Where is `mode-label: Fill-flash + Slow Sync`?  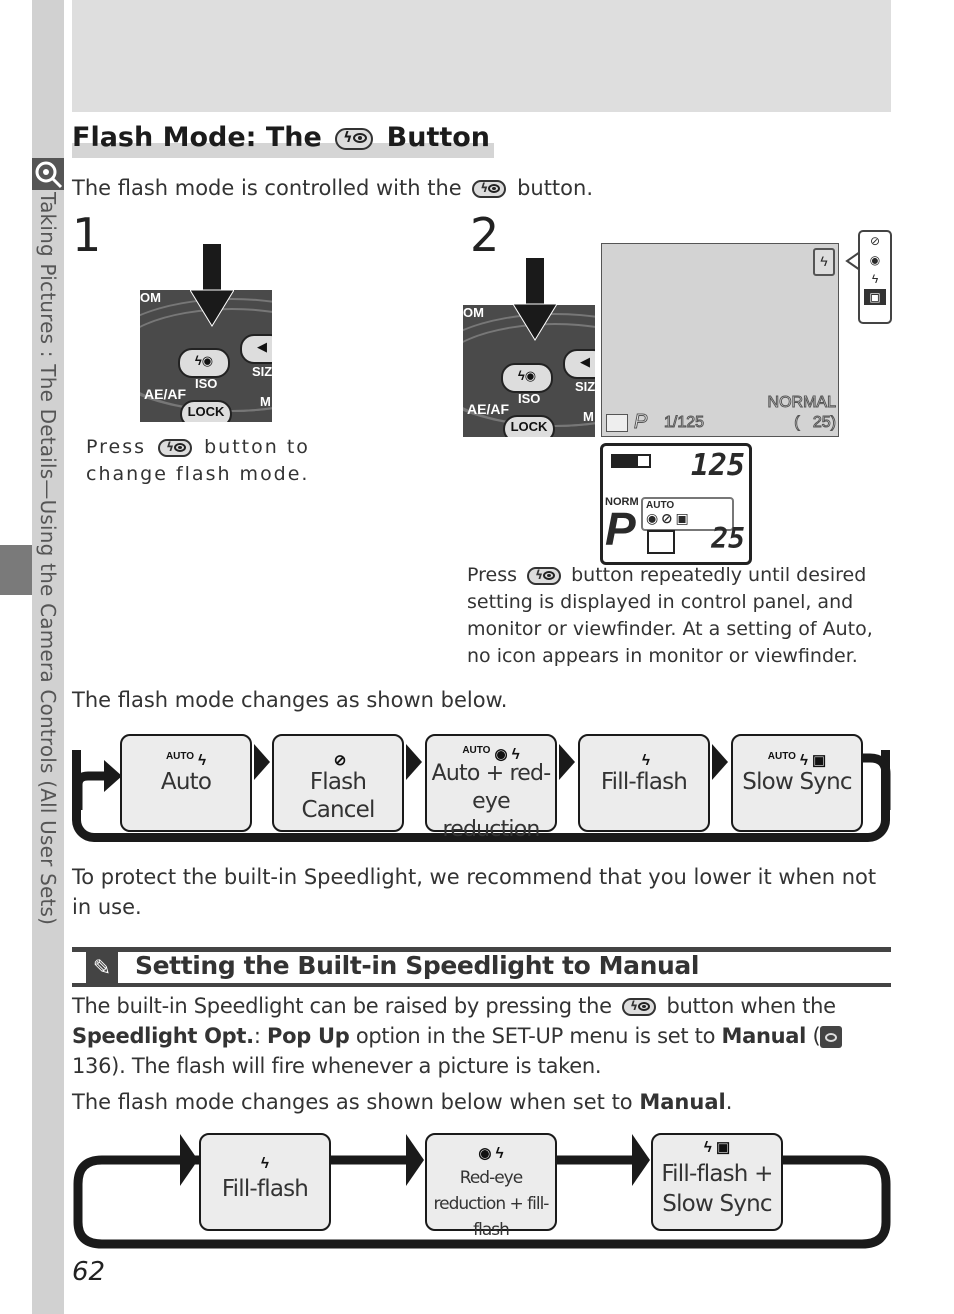
mode-label: Fill-flash + Slow Sync is located at coordinates (717, 1189).